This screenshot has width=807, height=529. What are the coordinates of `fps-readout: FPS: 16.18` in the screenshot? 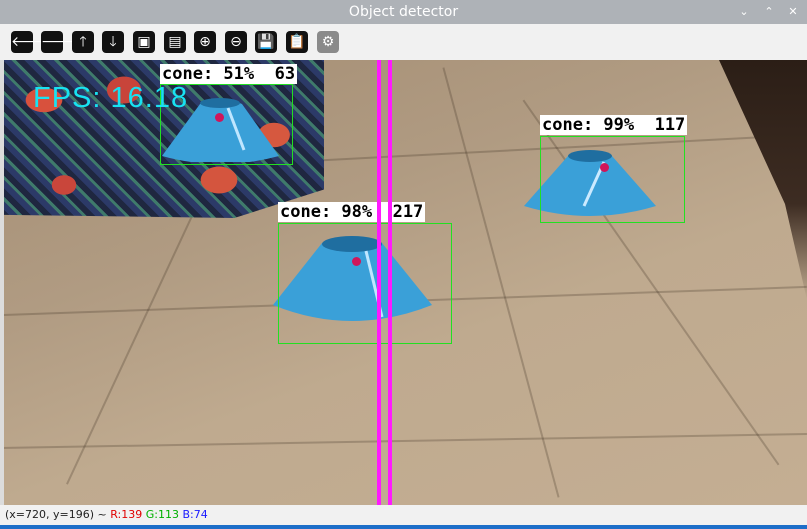 It's located at (111, 98).